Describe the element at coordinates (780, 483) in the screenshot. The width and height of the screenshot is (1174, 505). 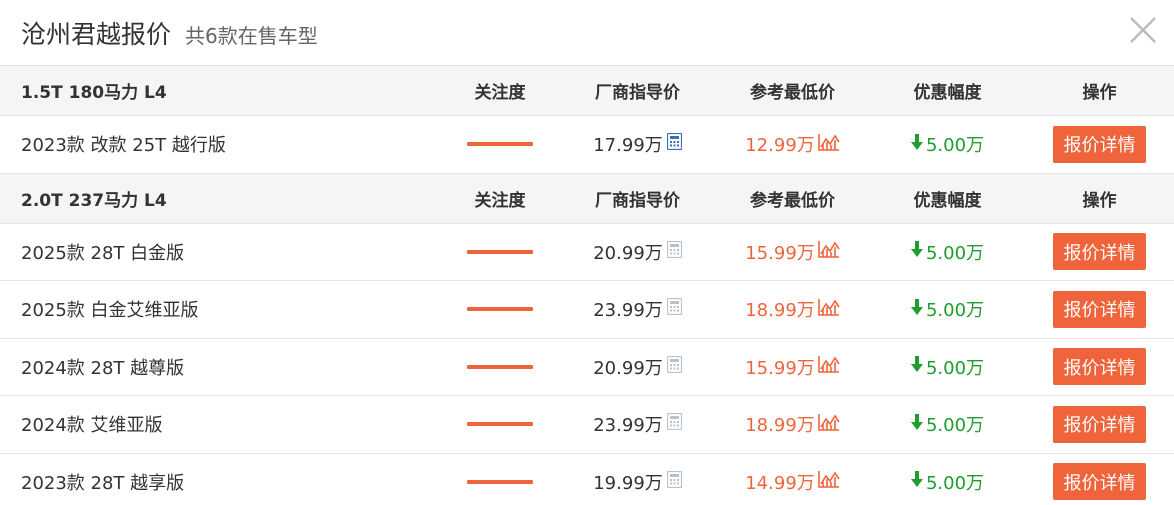
I see `lowest-price: 14.99万` at that location.